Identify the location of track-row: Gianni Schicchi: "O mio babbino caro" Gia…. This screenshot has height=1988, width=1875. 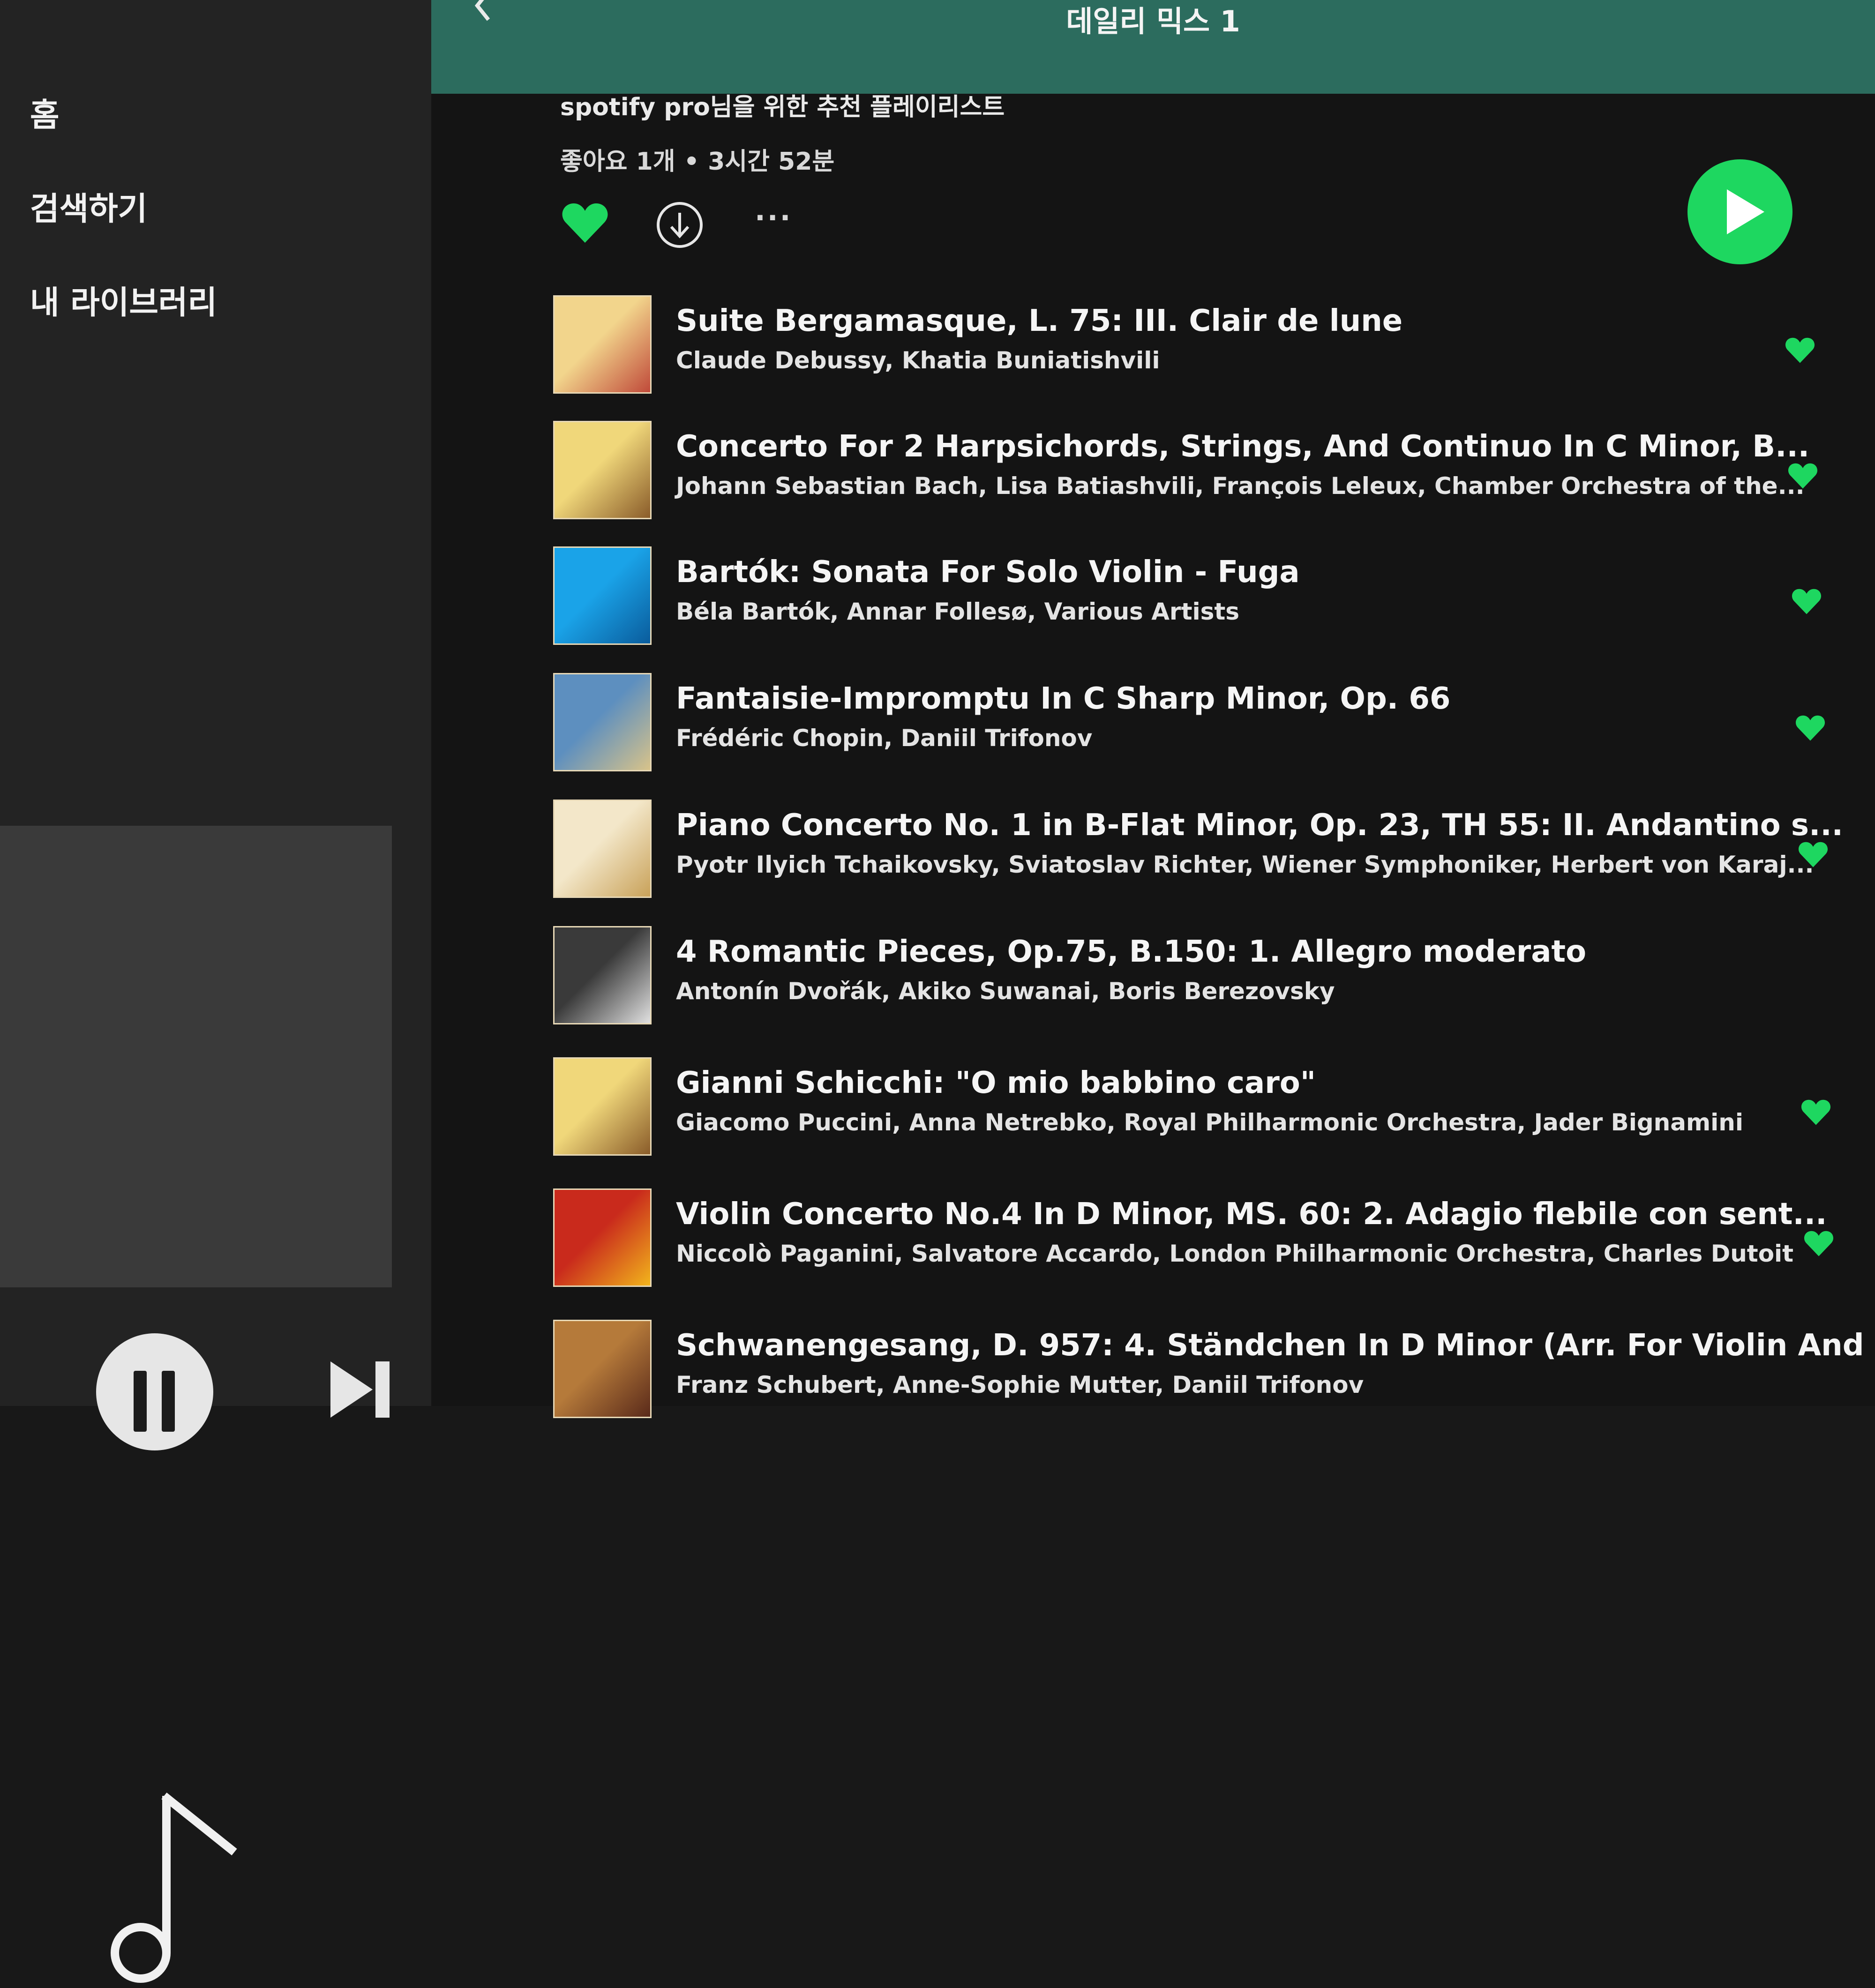
(1209, 1109).